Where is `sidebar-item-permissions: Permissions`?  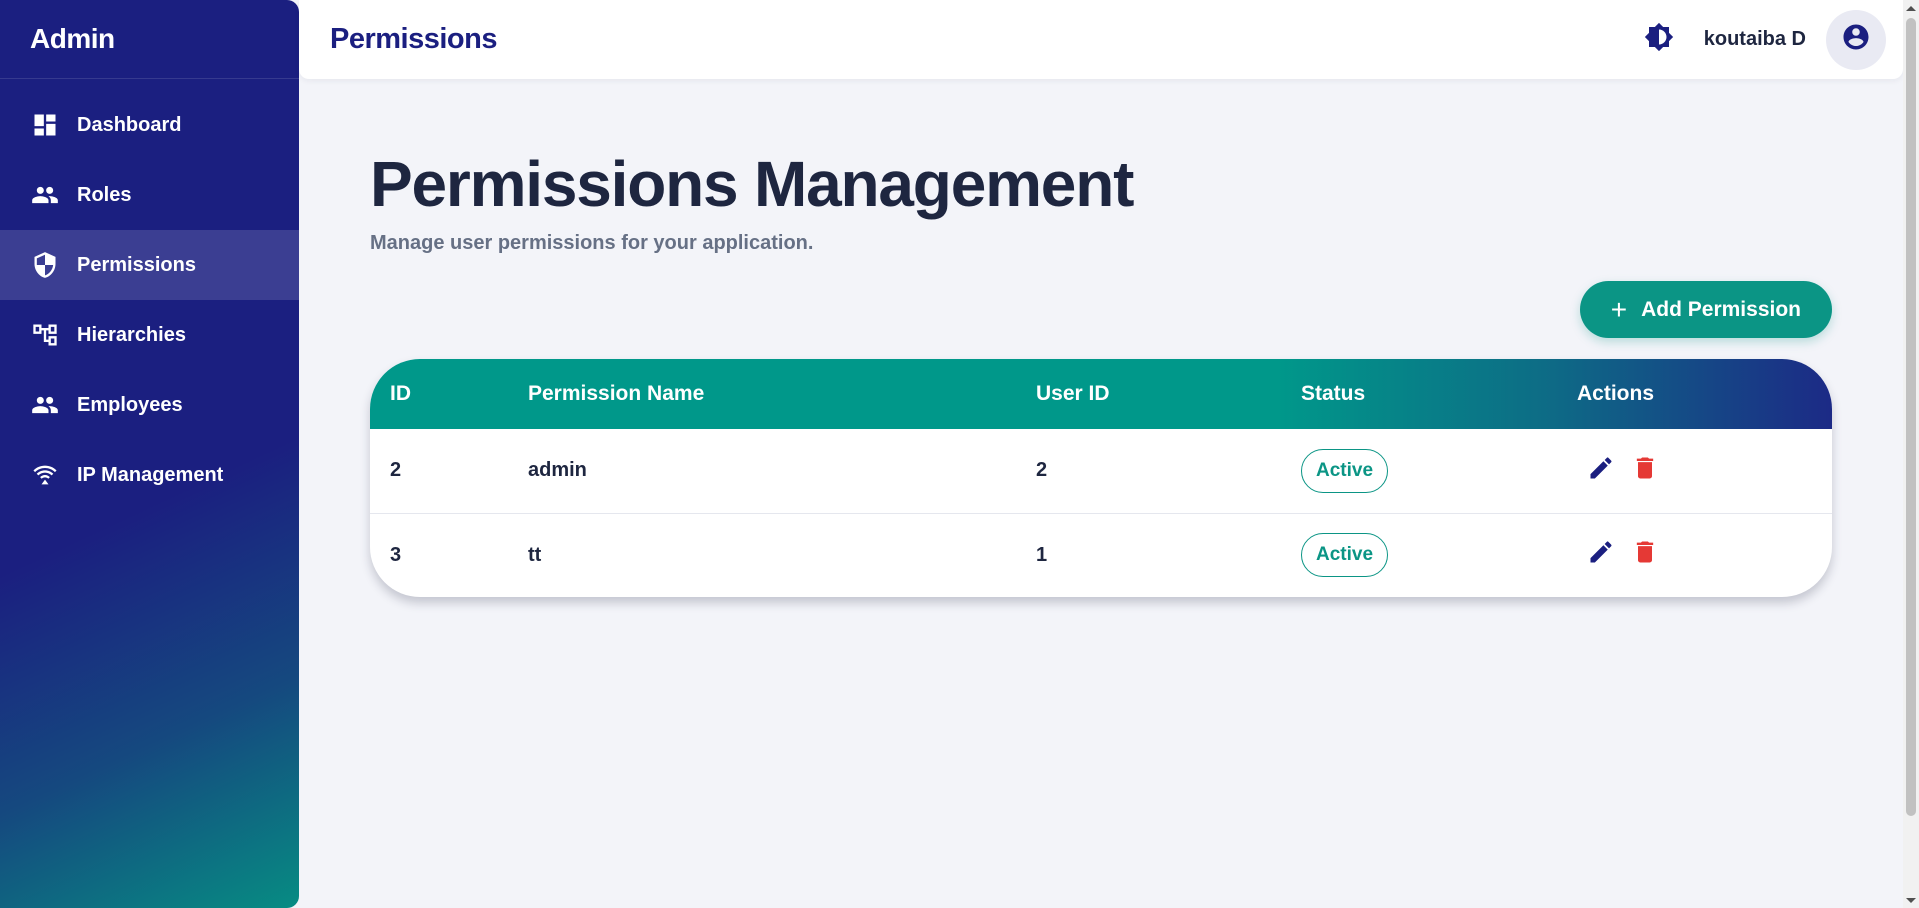 sidebar-item-permissions: Permissions is located at coordinates (149, 265).